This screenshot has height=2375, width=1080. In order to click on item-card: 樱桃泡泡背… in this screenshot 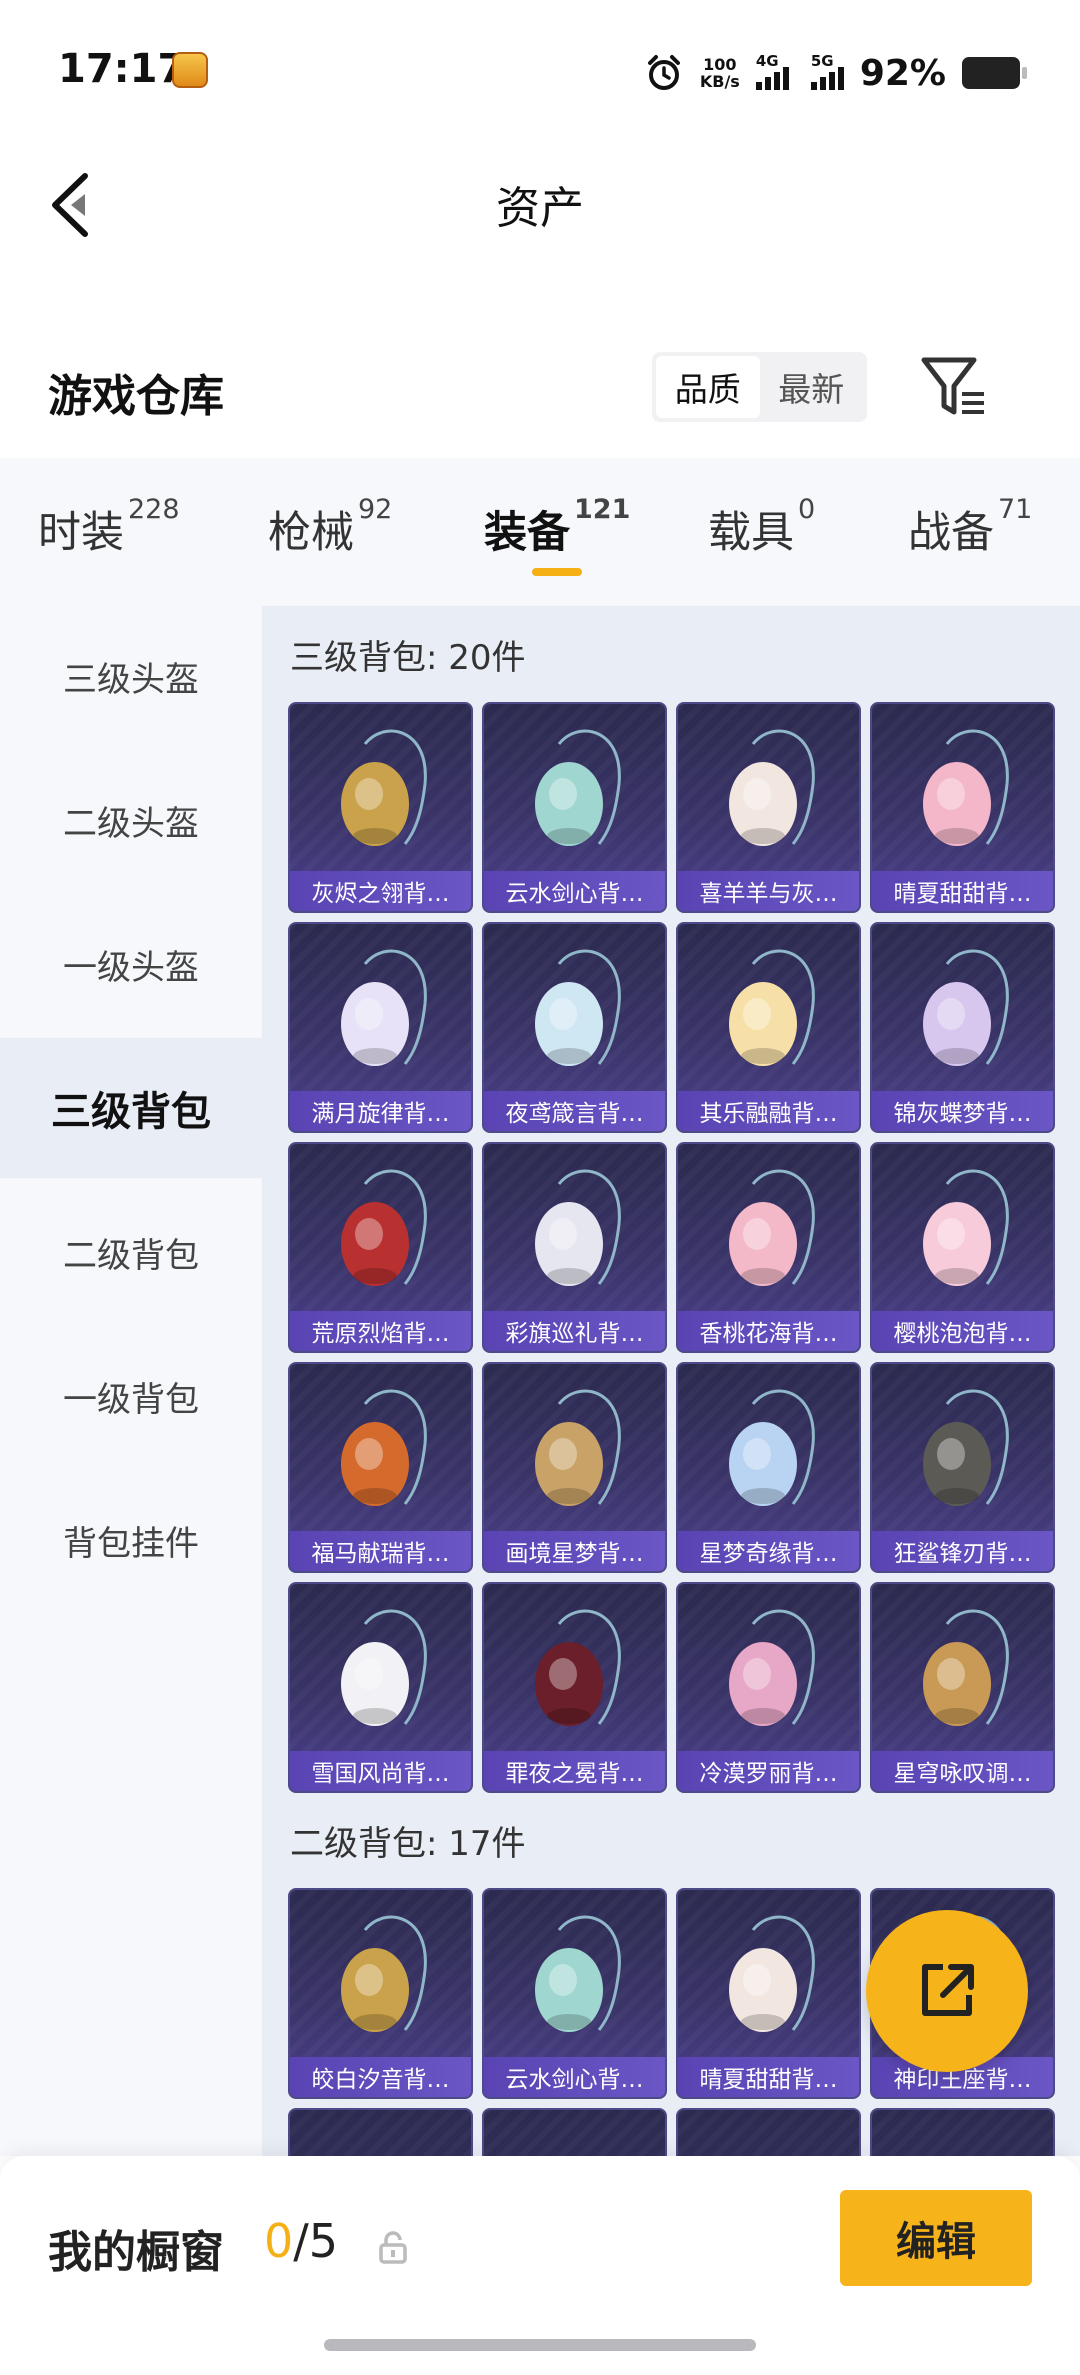, I will do `click(962, 1247)`.